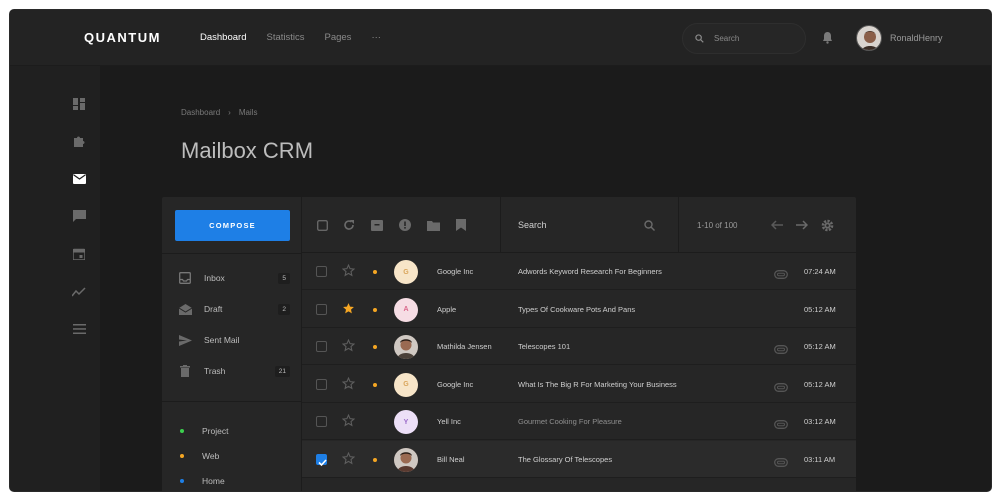 The image size is (1000, 500). Describe the element at coordinates (447, 309) in the screenshot. I see `sender-name: Apple` at that location.